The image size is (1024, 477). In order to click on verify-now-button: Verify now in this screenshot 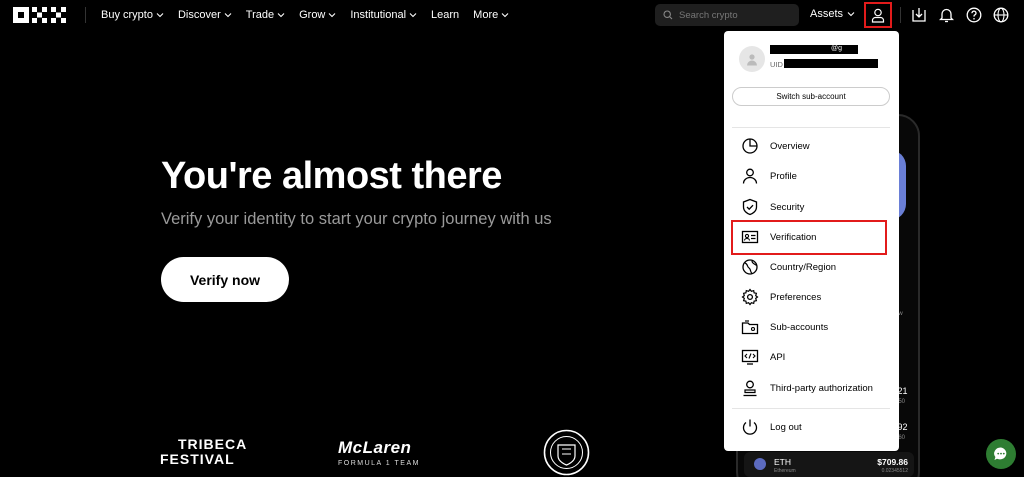, I will do `click(225, 279)`.